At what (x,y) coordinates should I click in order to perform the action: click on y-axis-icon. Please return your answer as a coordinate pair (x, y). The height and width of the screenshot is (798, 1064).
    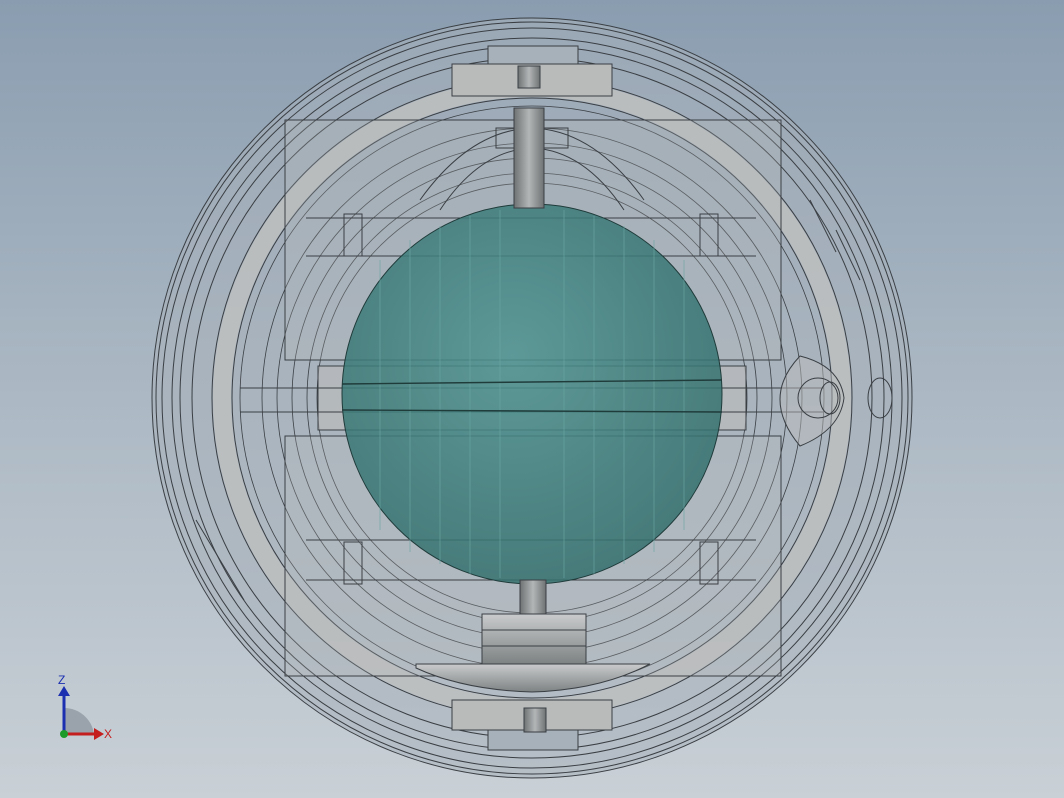
    Looking at the image, I should click on (64, 734).